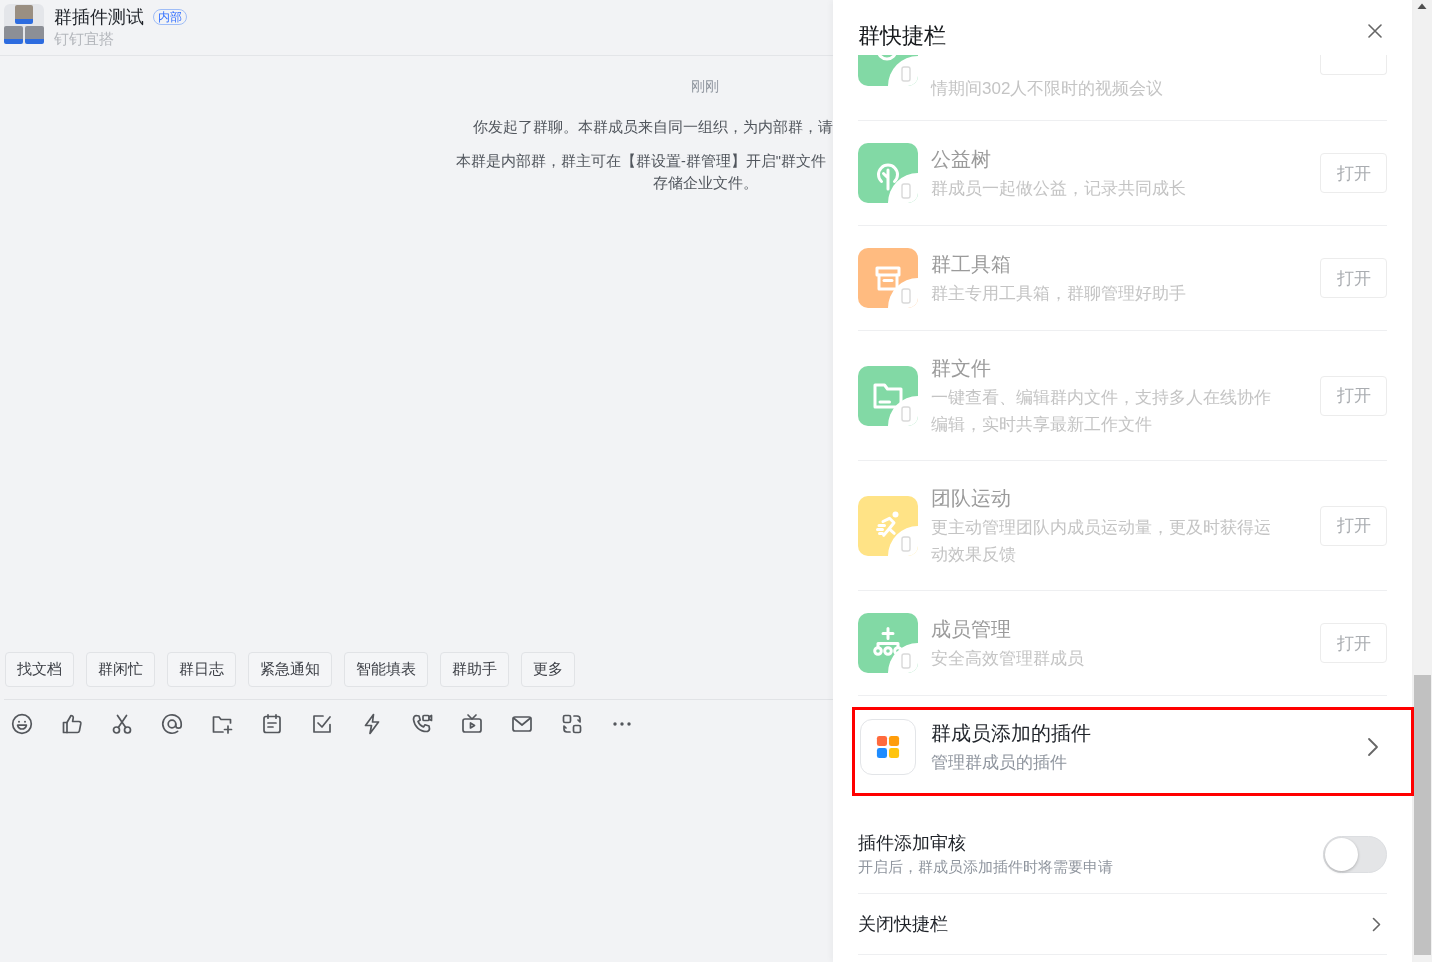 The height and width of the screenshot is (962, 1432). Describe the element at coordinates (705, 86) in the screenshot. I see `timestamp: 刚刚` at that location.